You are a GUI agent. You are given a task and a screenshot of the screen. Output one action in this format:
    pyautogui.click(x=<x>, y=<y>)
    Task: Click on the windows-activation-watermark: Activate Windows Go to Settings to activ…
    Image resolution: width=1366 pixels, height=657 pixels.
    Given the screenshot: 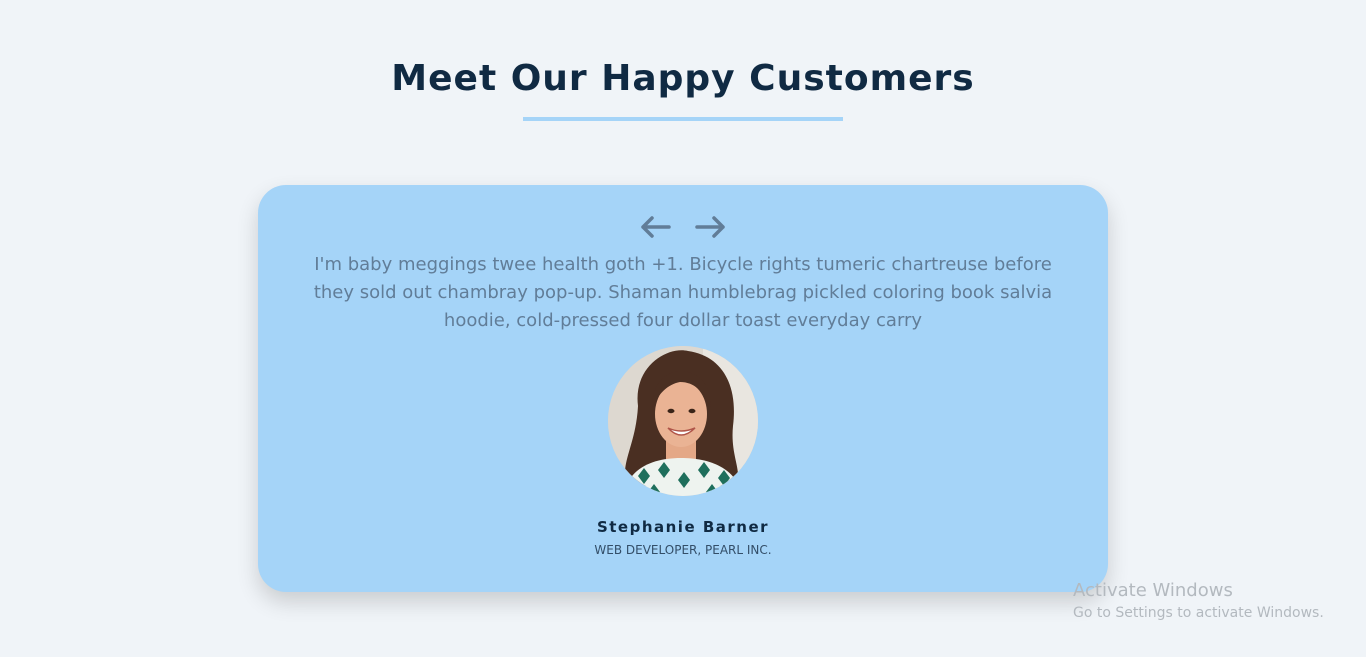 What is the action you would take?
    pyautogui.click(x=1198, y=601)
    